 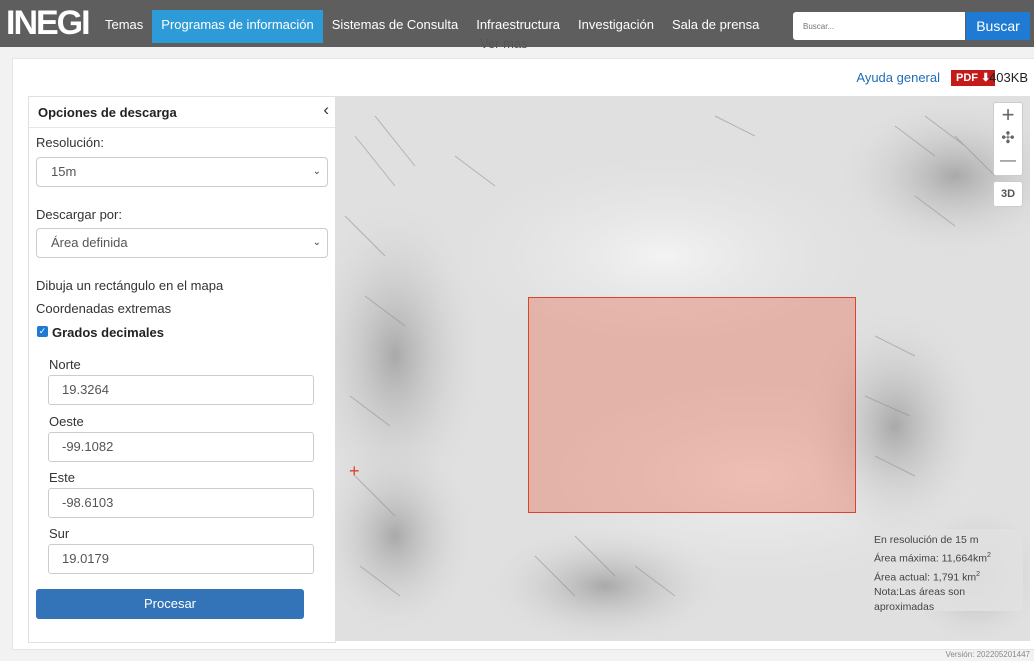 What do you see at coordinates (504, 43) in the screenshot?
I see `ver-mas-link: Ver más` at bounding box center [504, 43].